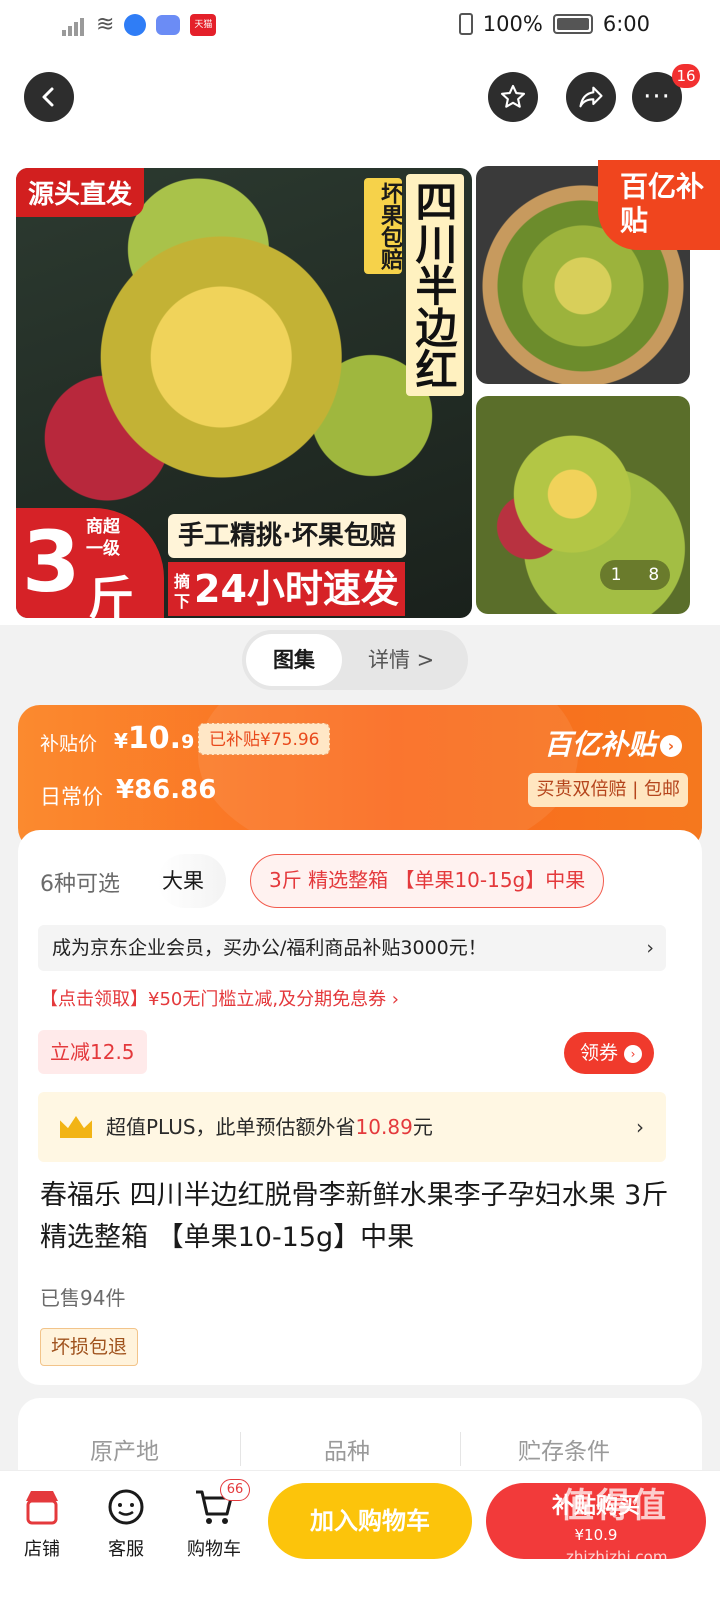 This screenshot has height=1600, width=720. Describe the element at coordinates (51, 562) in the screenshot. I see `weight-number: 3` at that location.